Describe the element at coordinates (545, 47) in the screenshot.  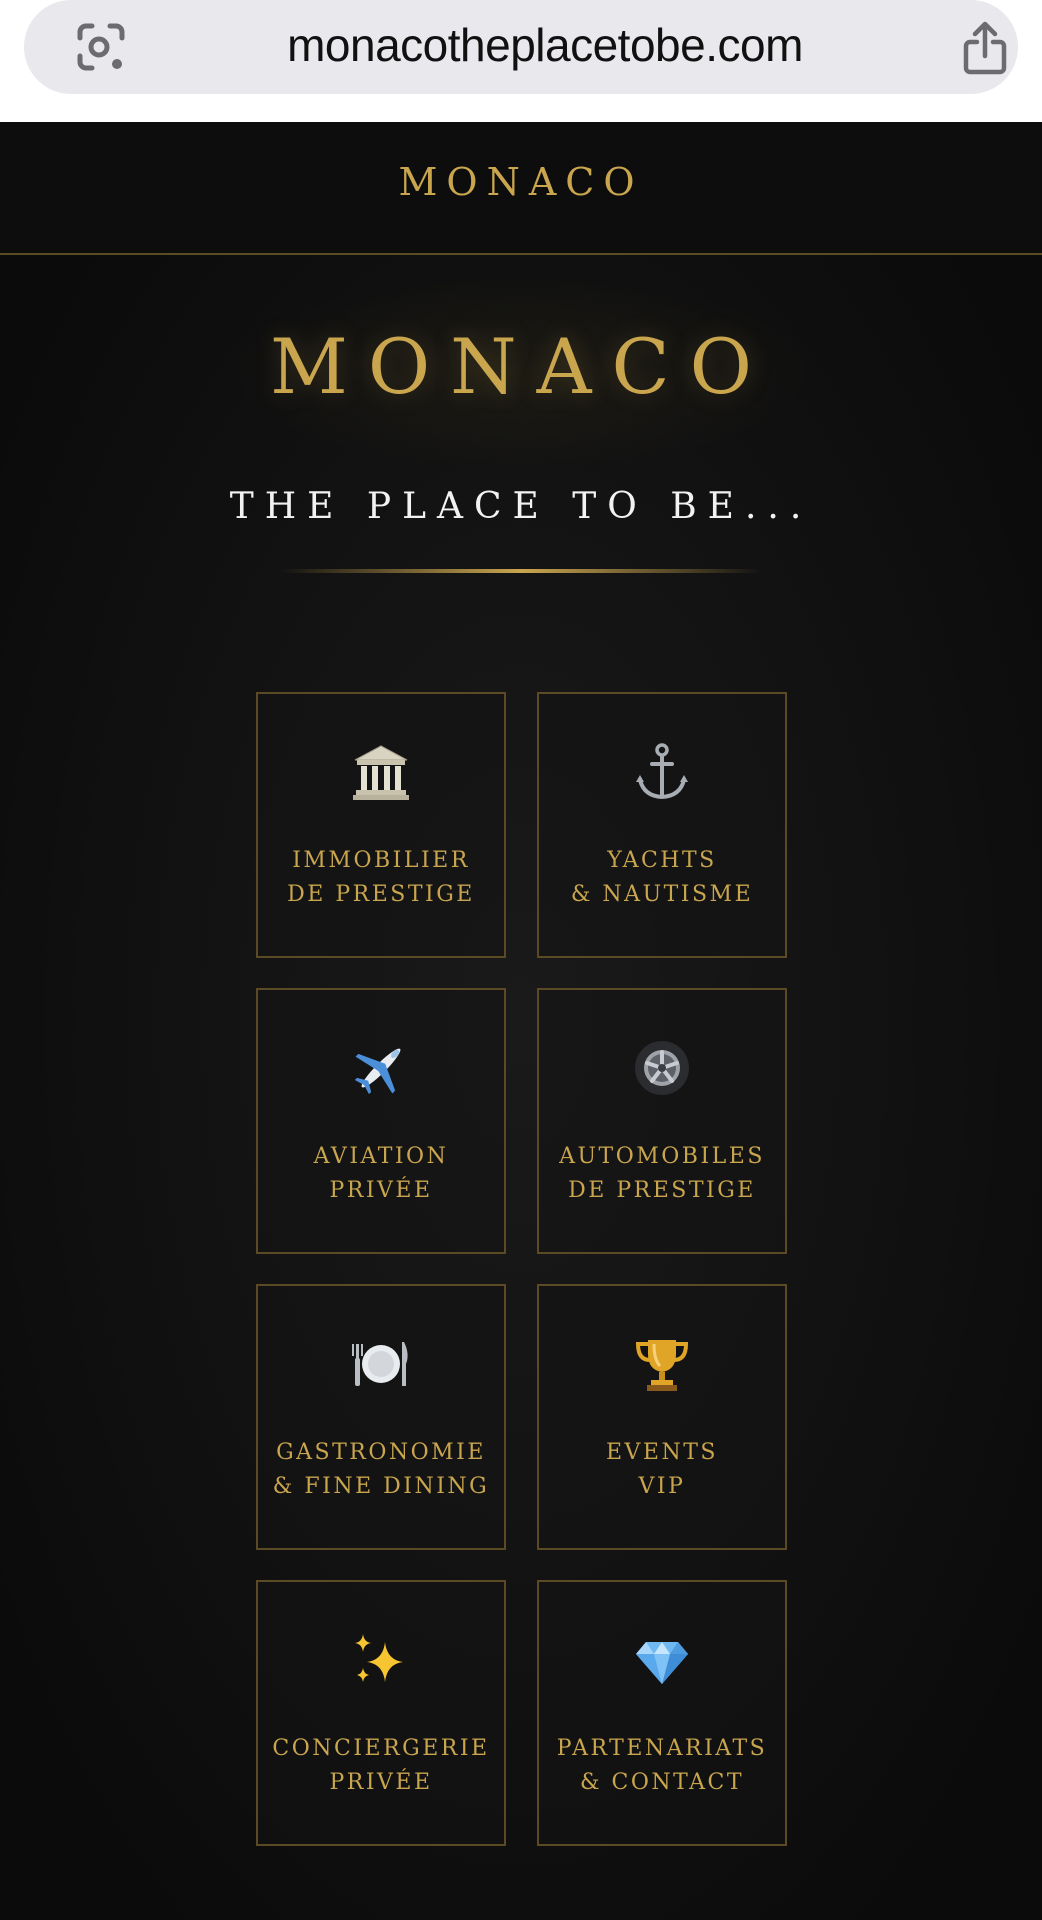
I see `url-text: monacotheplacetobe.com` at that location.